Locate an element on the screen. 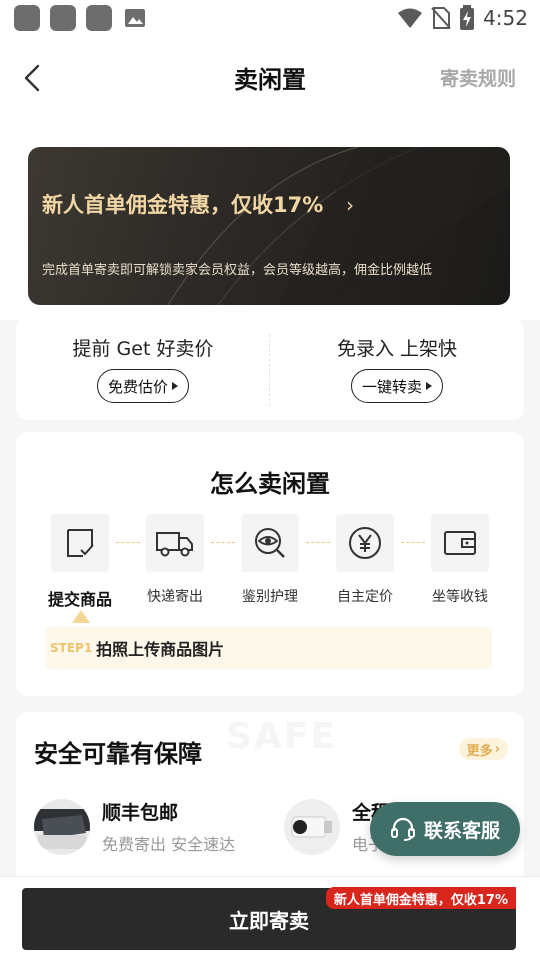 Image resolution: width=540 pixels, height=960 pixels. step-get-paid: 坐等收钱 is located at coordinates (460, 560).